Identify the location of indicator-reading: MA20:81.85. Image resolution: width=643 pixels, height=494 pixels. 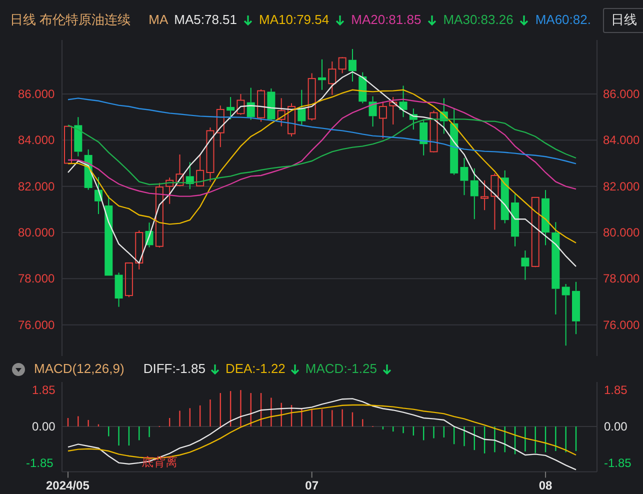
(386, 20).